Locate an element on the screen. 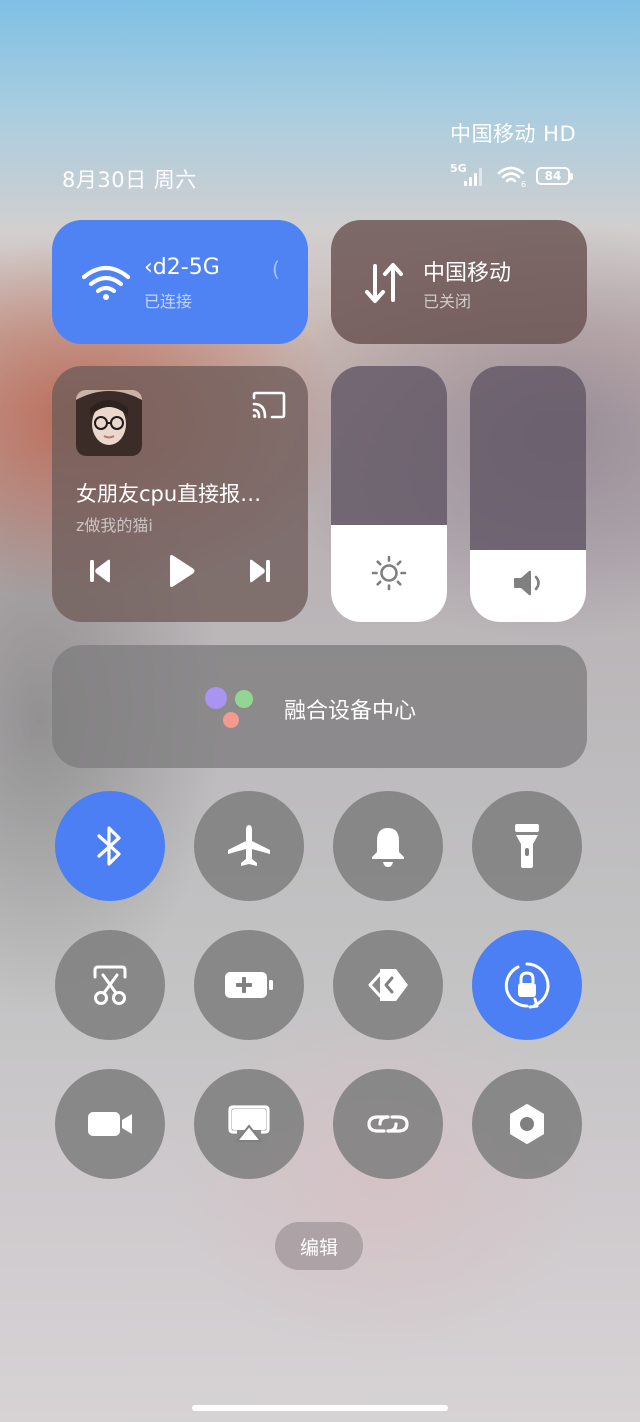  5g-signal-icon: 5G is located at coordinates (469, 175).